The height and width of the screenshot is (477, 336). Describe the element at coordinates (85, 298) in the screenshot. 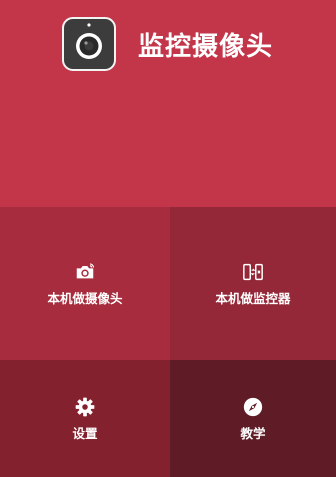

I see `camera-mode-label: 本机做摄像头` at that location.